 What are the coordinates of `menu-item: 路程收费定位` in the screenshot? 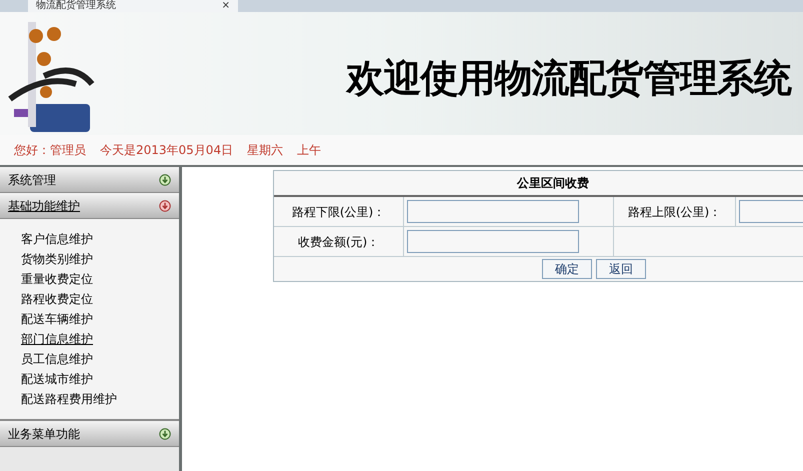 It's located at (57, 299).